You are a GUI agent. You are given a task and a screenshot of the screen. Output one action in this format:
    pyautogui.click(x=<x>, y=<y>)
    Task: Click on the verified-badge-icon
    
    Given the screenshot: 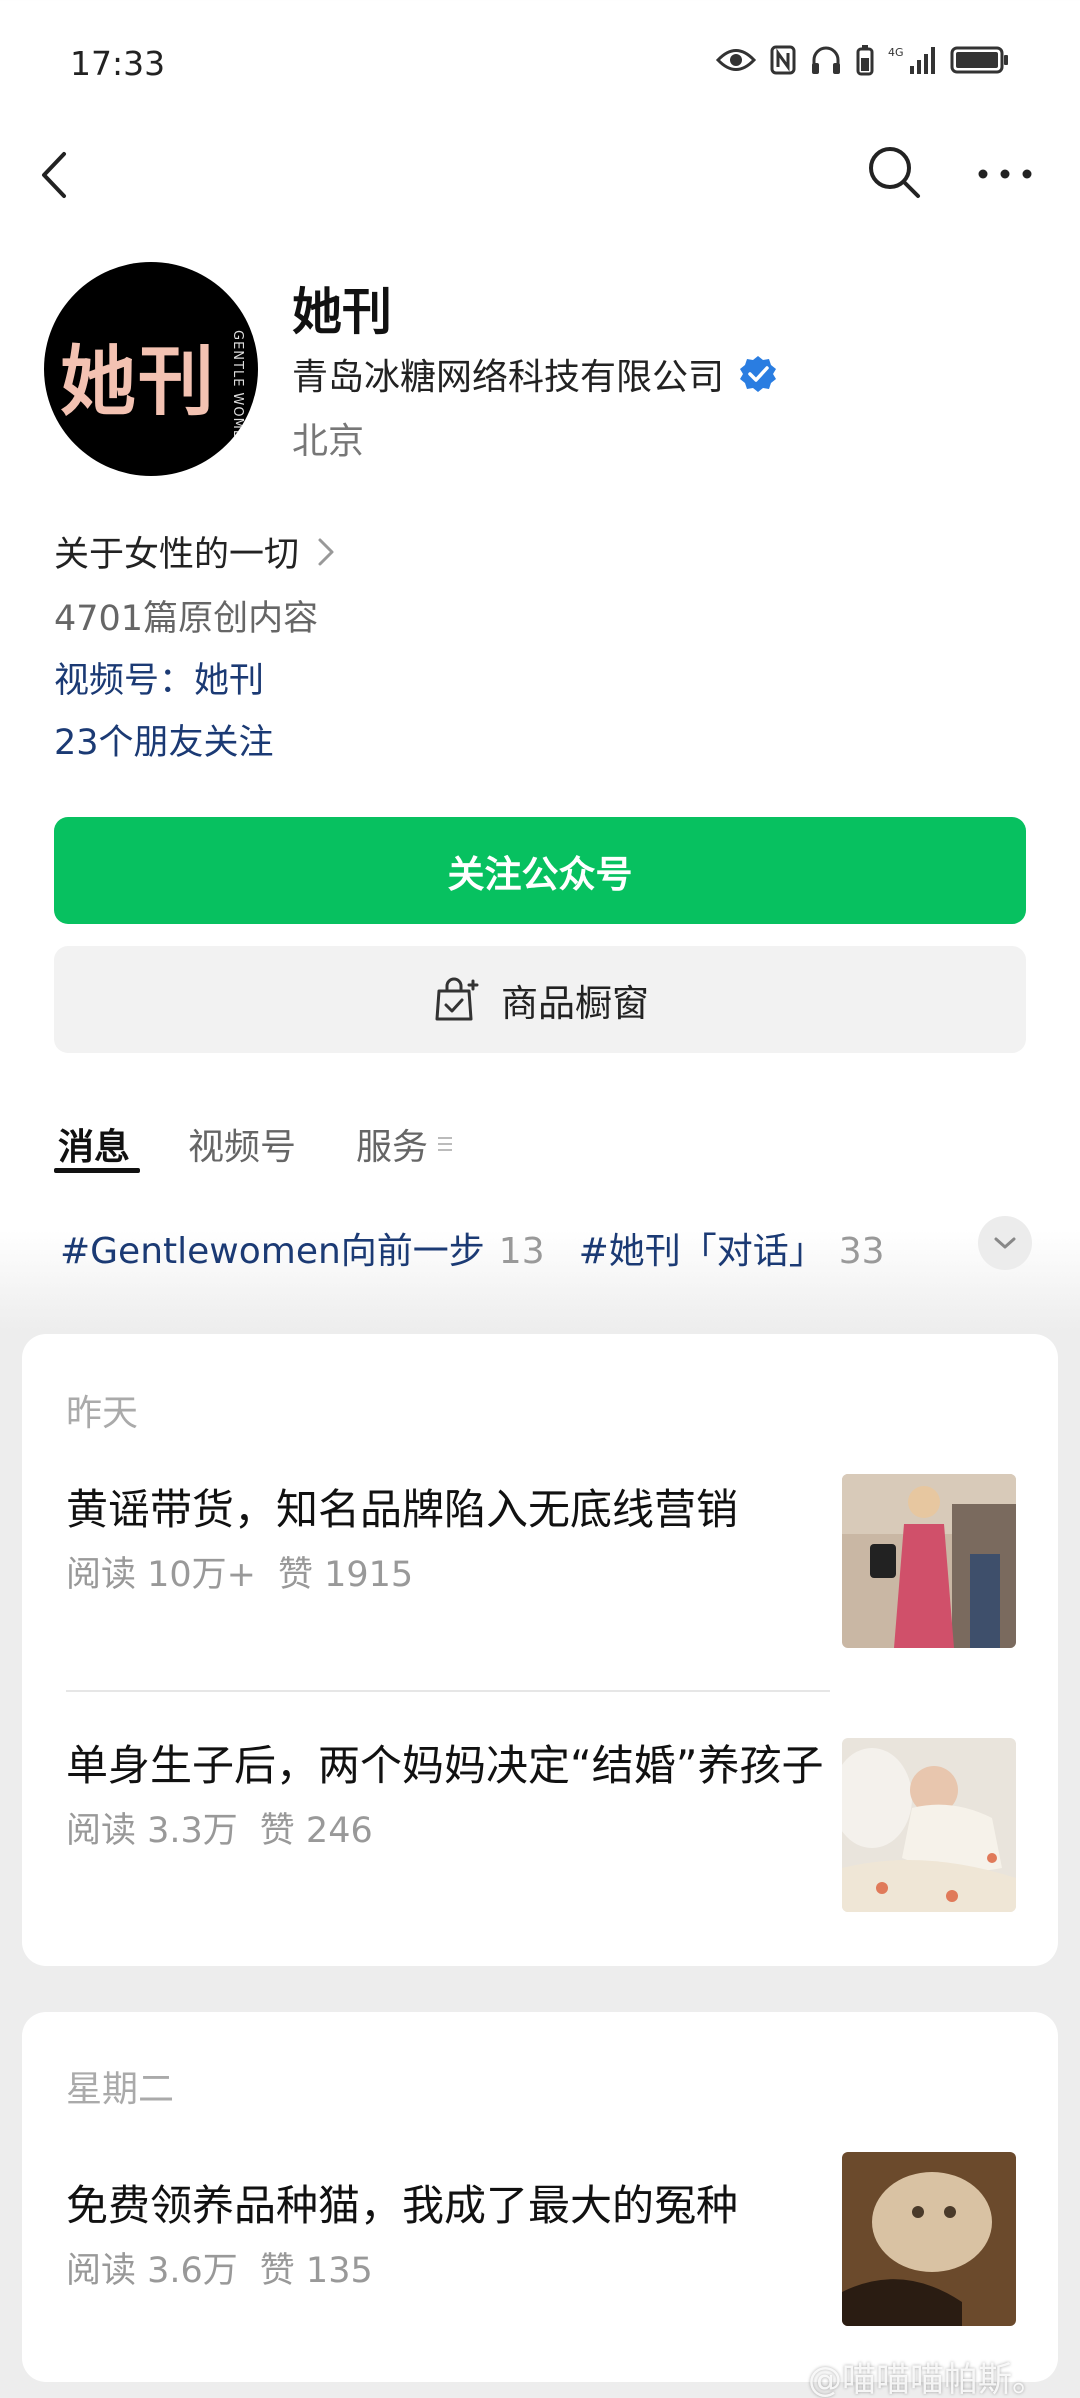 What is the action you would take?
    pyautogui.click(x=758, y=374)
    